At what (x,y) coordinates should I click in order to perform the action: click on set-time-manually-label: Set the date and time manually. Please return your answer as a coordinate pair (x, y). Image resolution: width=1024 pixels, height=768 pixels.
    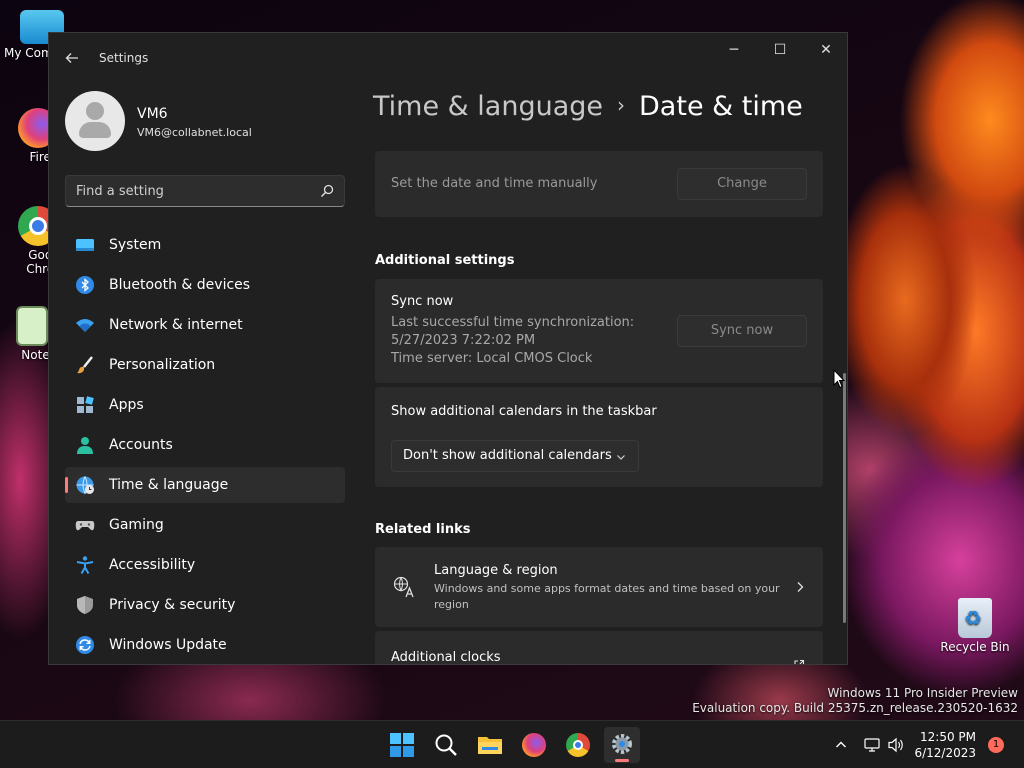
    Looking at the image, I should click on (494, 183).